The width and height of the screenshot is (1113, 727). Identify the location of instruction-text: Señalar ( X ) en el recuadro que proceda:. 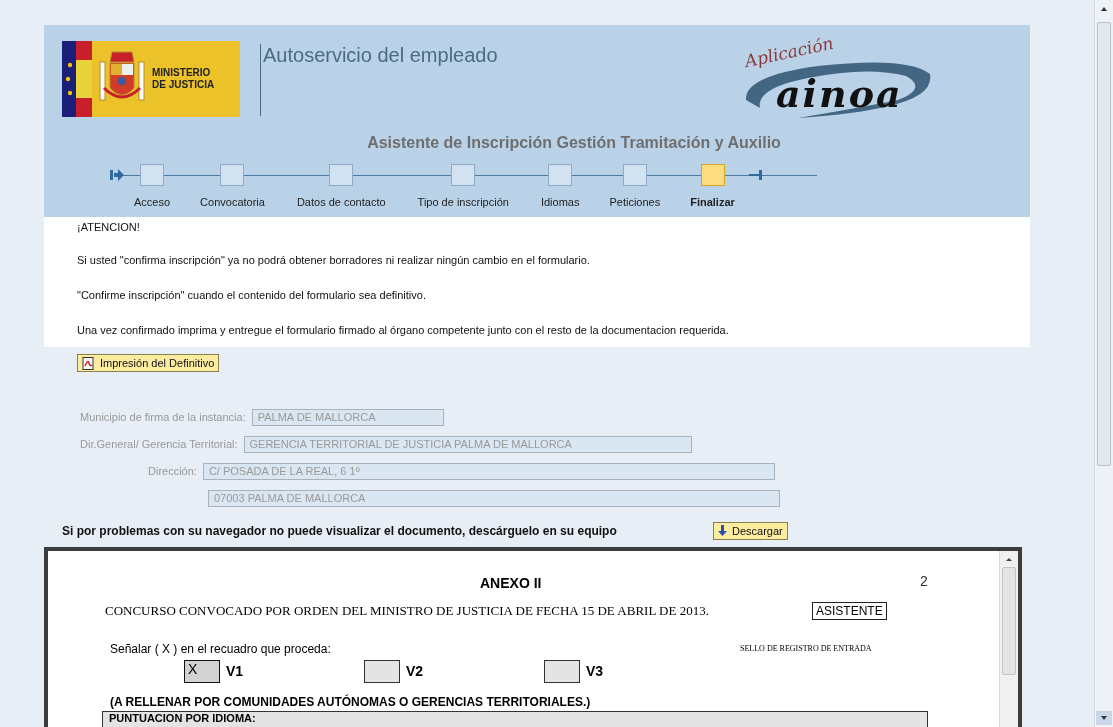
(220, 648).